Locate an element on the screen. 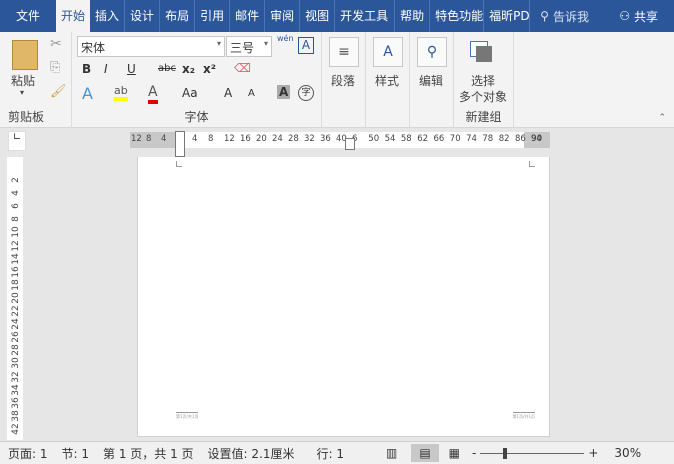 The image size is (674, 464). ruler-tick: 10 is located at coordinates (16, 232).